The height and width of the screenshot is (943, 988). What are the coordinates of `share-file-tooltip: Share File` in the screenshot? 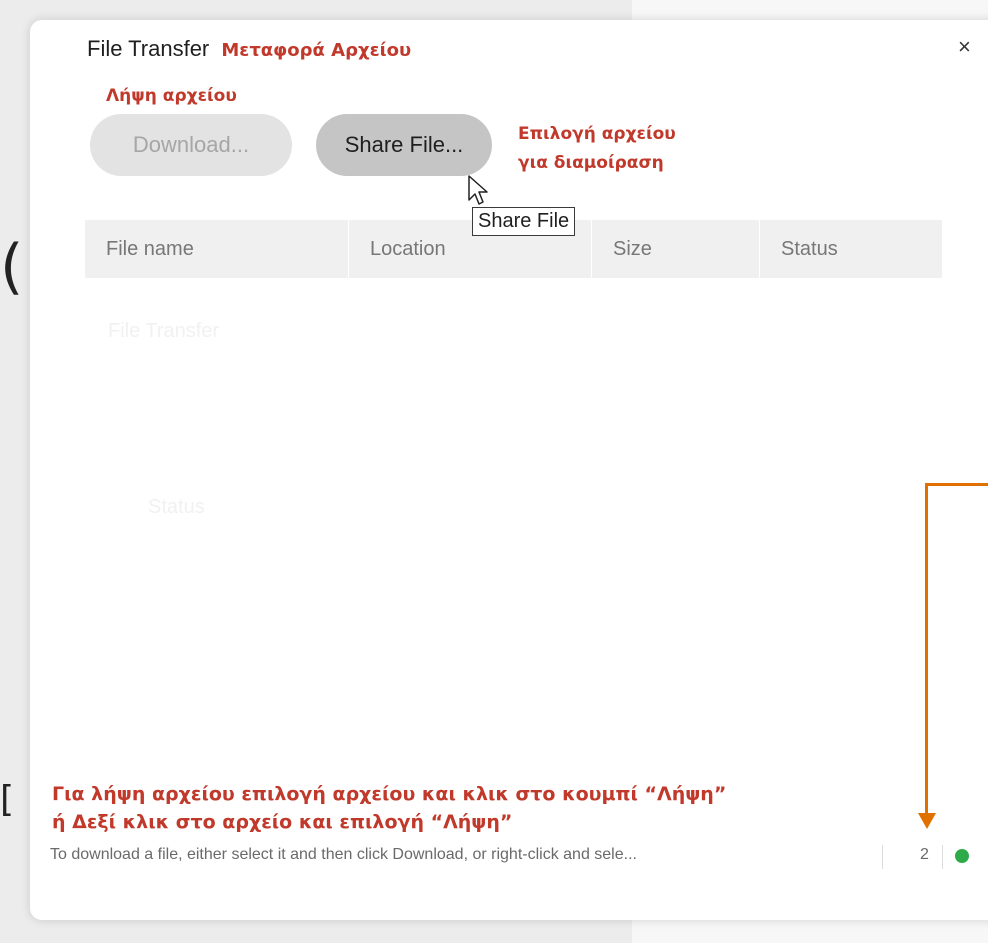 It's located at (524, 221).